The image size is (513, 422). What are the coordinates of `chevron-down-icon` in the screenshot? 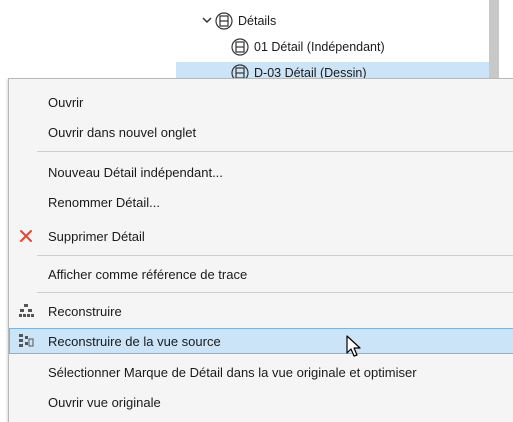 It's located at (207, 21).